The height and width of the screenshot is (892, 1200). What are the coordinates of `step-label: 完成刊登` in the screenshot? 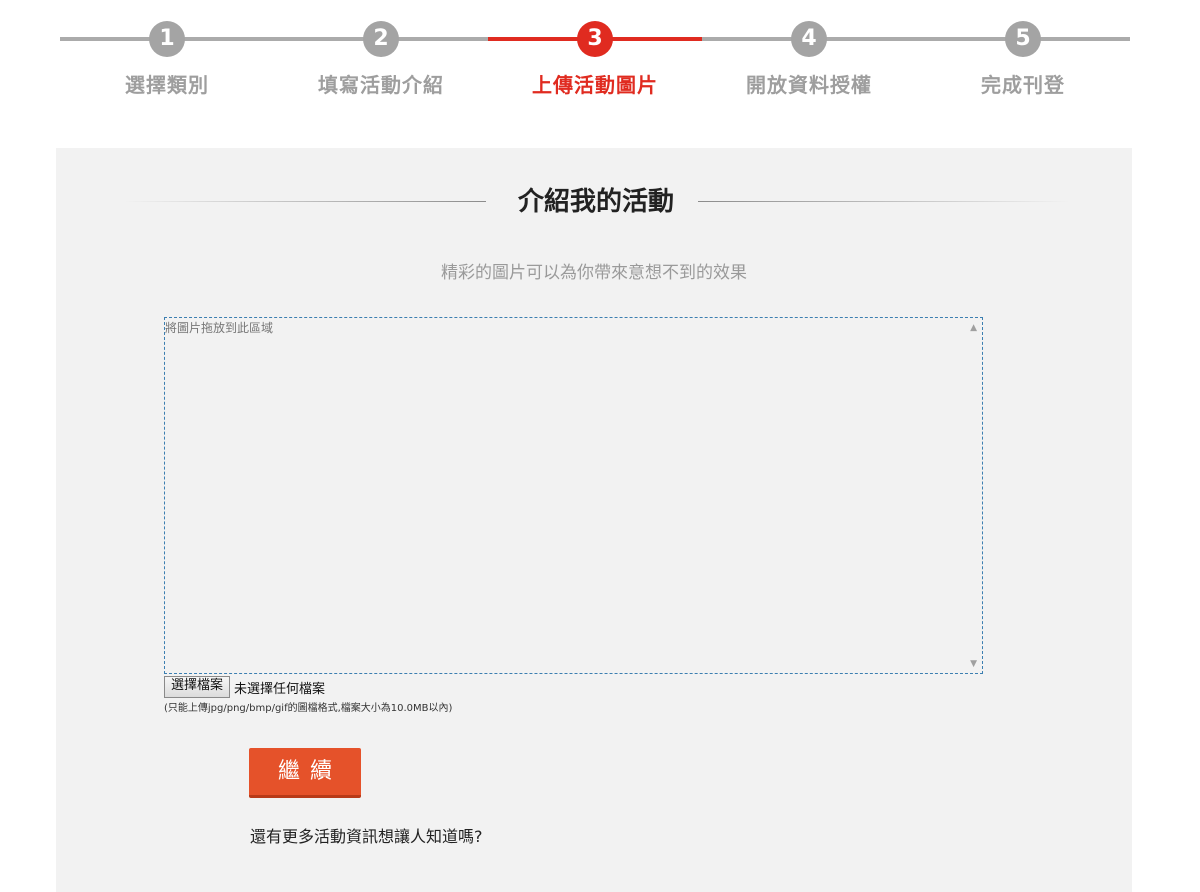 It's located at (1023, 85).